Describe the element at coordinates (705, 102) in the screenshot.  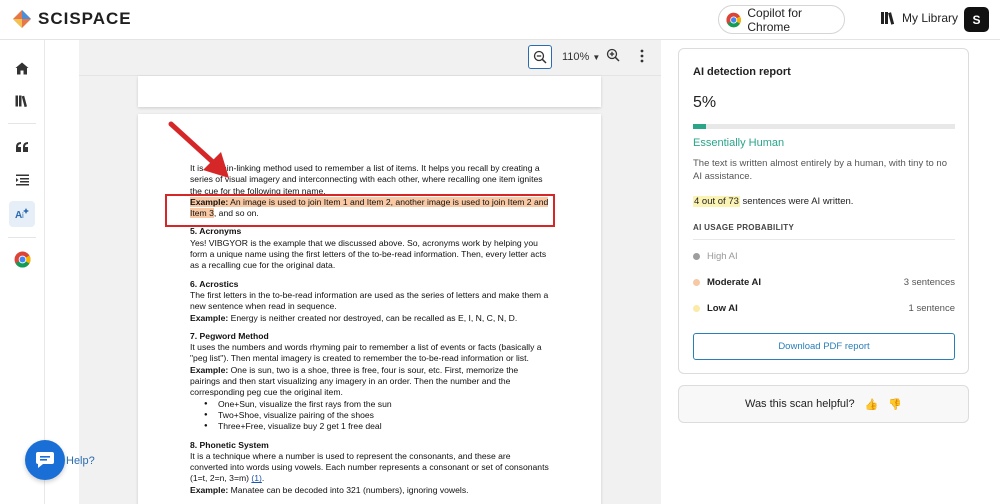
I see `ai-score: 5%` at that location.